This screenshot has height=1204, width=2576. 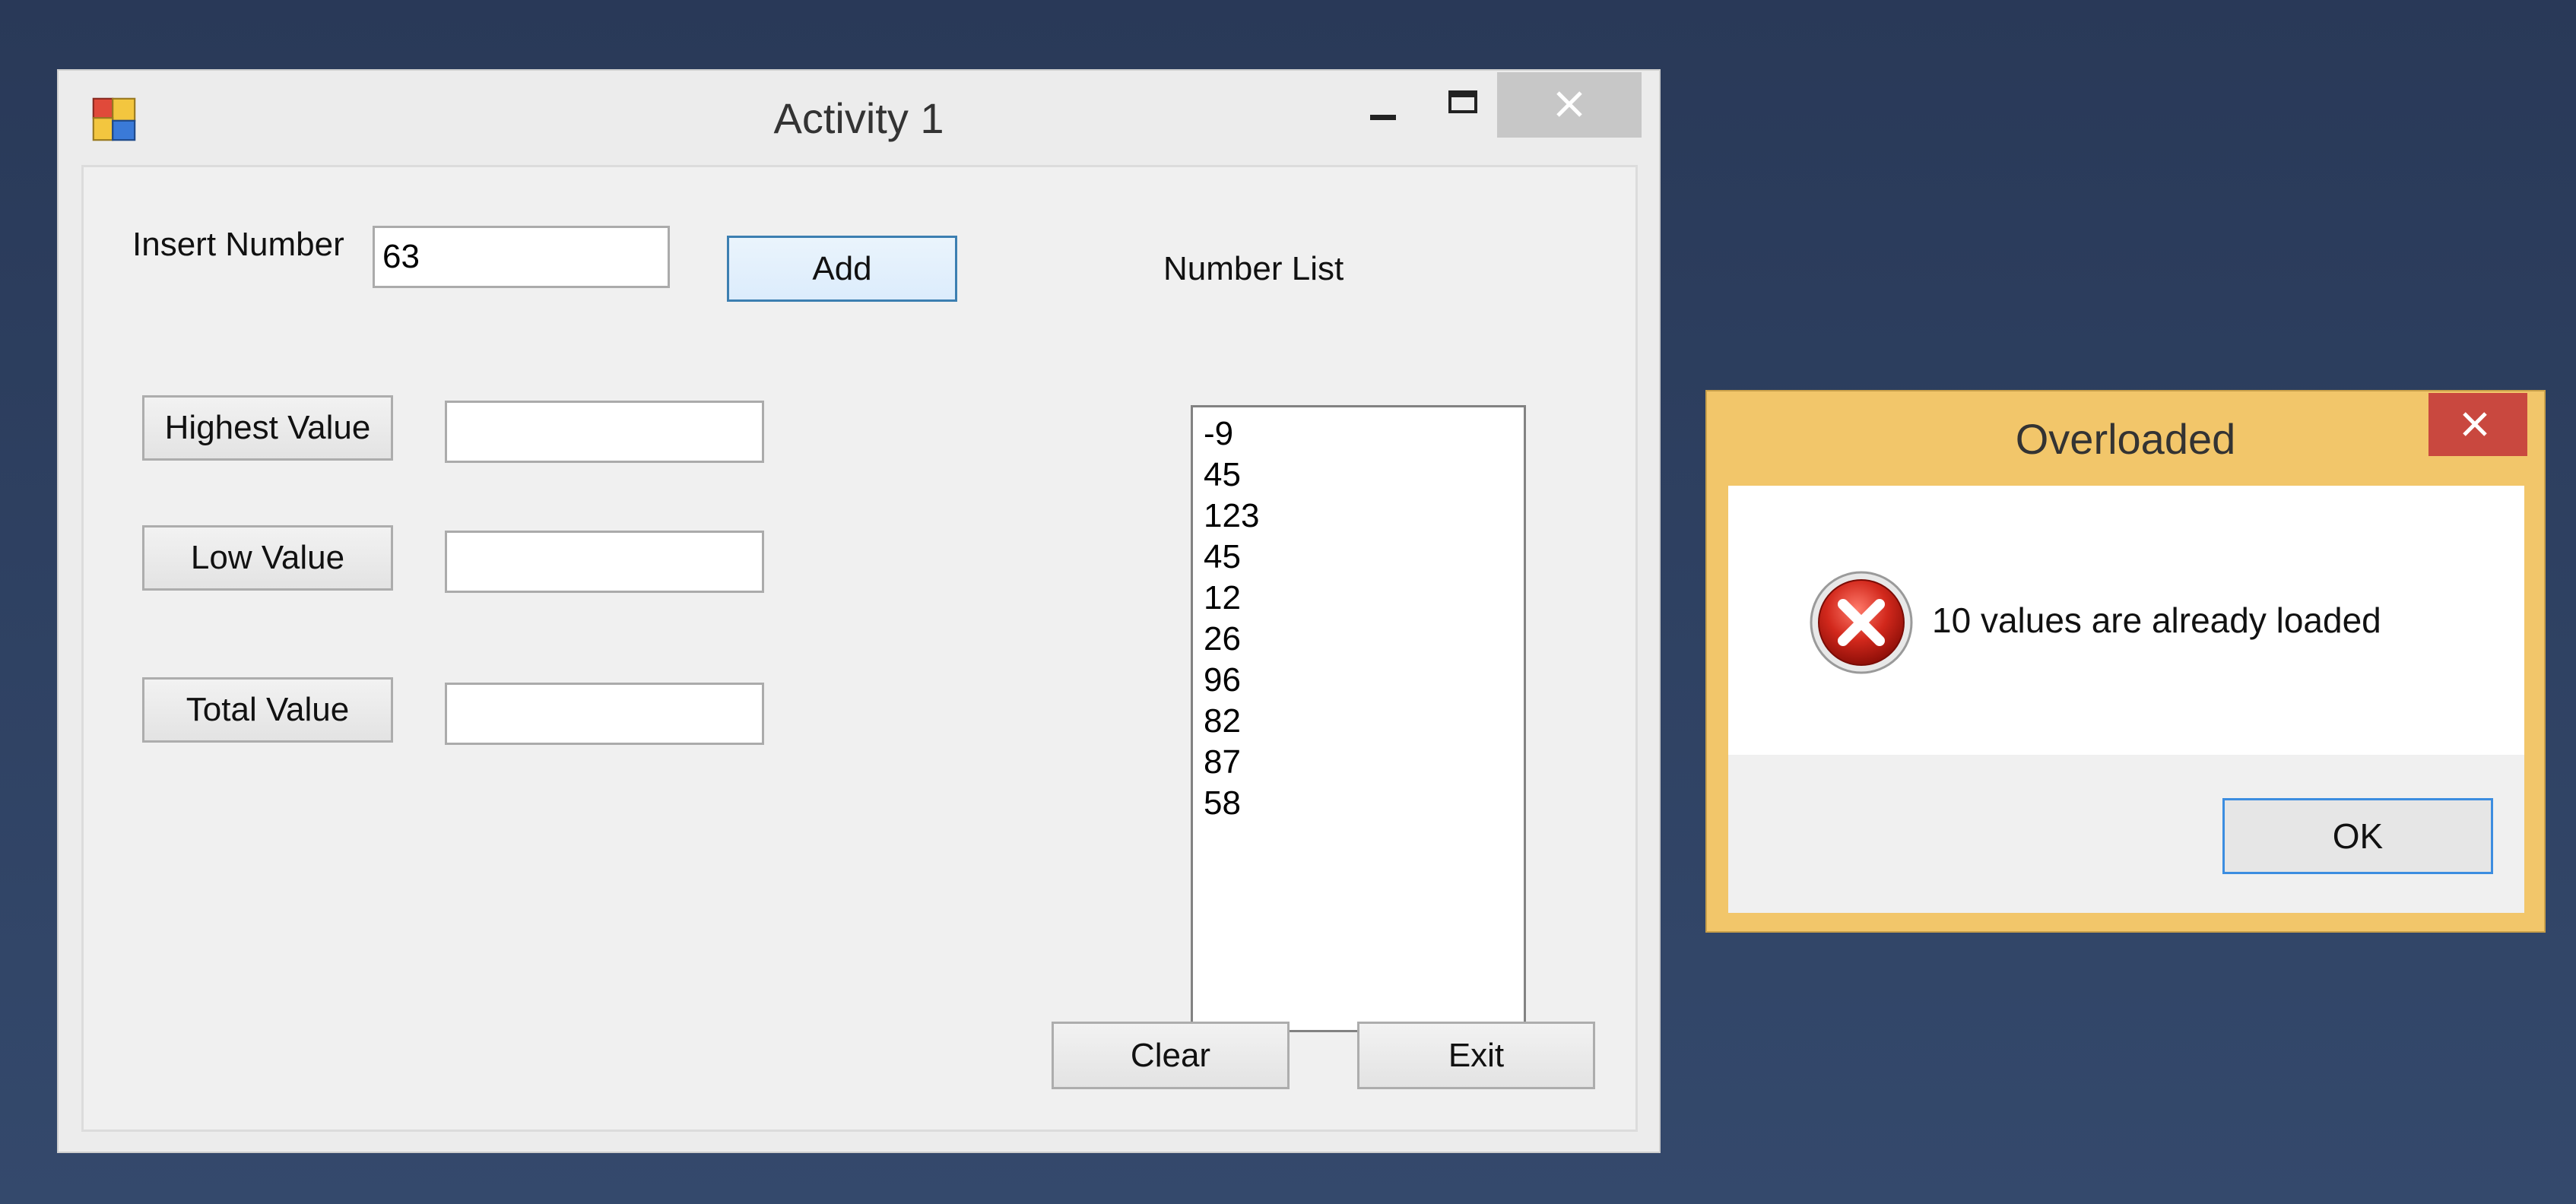 What do you see at coordinates (1358, 639) in the screenshot?
I see `list-item: 26` at bounding box center [1358, 639].